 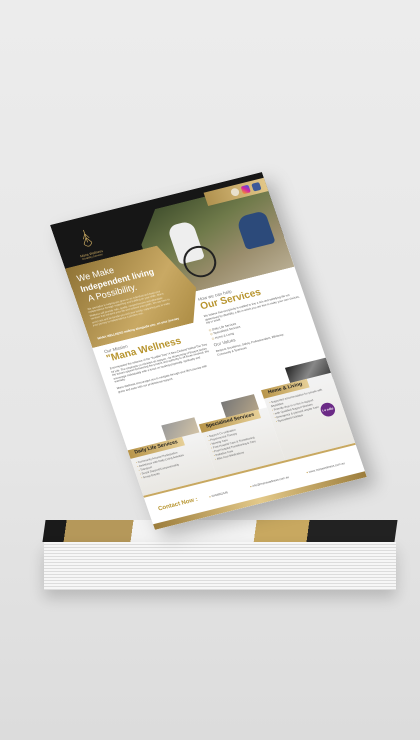 What do you see at coordinates (269, 482) in the screenshot?
I see `email-text: info@manawellness.com.au` at bounding box center [269, 482].